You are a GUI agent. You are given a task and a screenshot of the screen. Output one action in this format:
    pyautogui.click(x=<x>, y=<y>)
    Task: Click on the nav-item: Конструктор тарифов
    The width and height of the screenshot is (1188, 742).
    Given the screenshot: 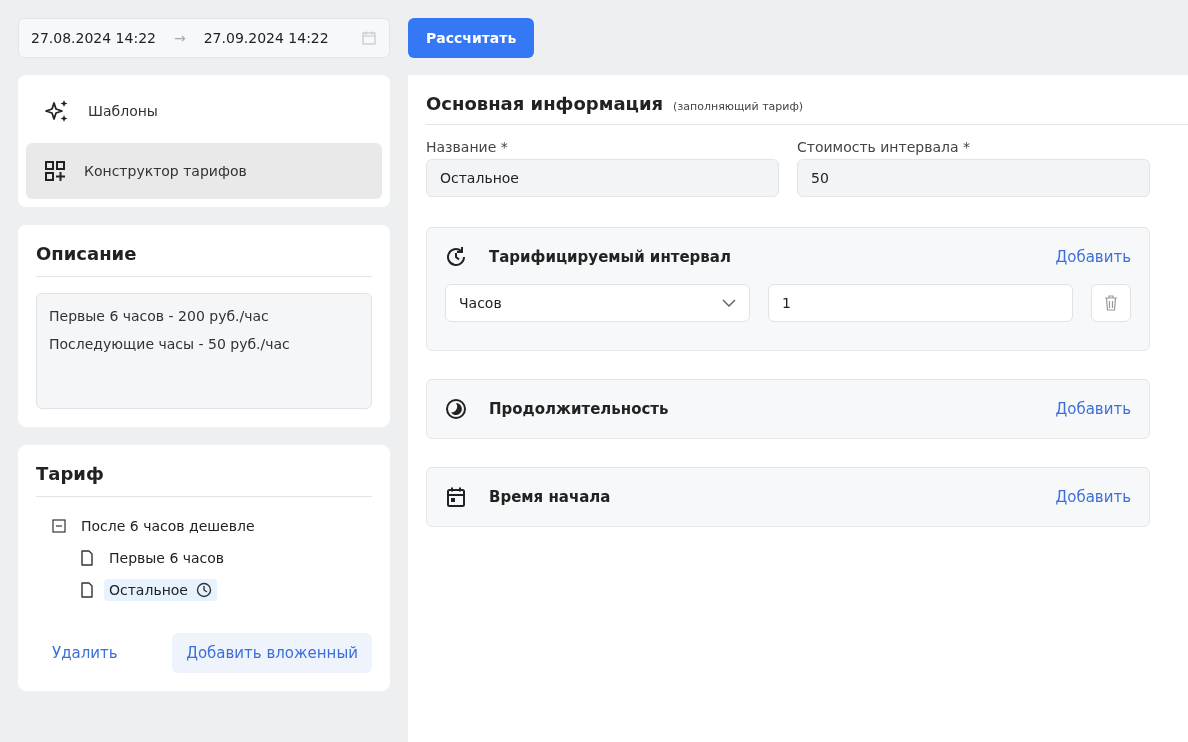 What is the action you would take?
    pyautogui.click(x=204, y=171)
    